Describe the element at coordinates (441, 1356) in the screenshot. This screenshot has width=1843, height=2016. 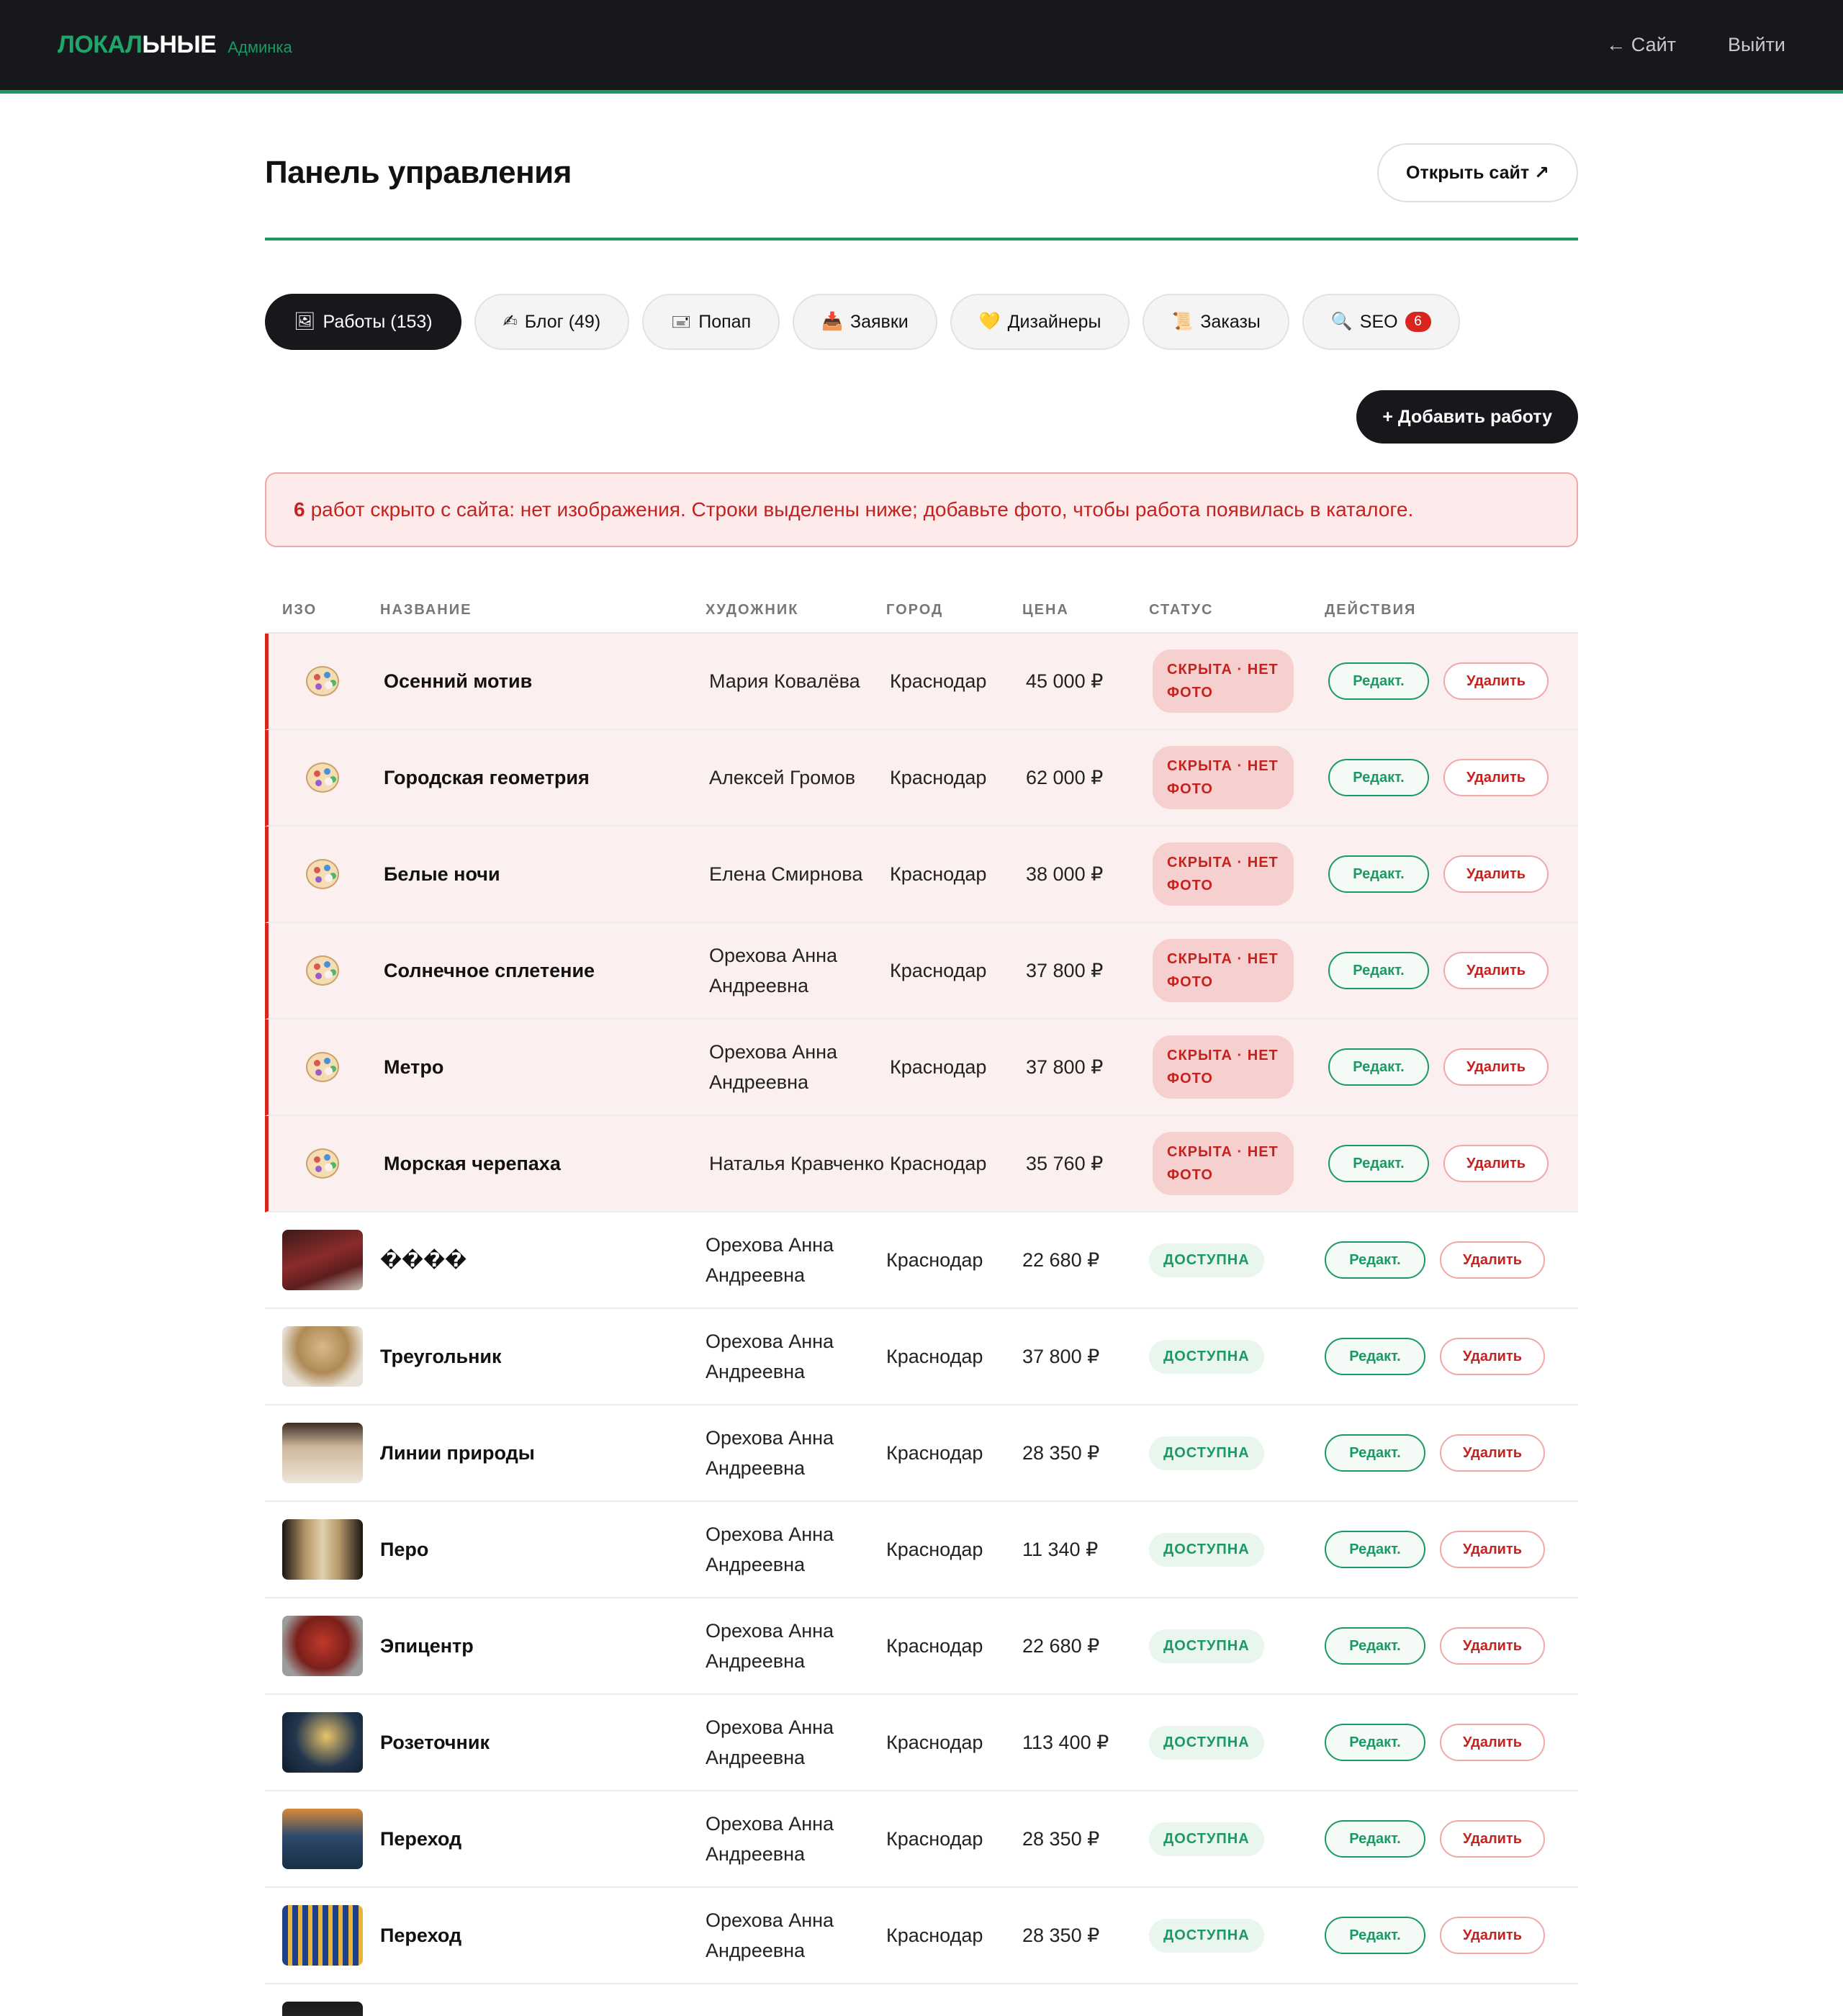
I see `cell-name: Треугольник` at that location.